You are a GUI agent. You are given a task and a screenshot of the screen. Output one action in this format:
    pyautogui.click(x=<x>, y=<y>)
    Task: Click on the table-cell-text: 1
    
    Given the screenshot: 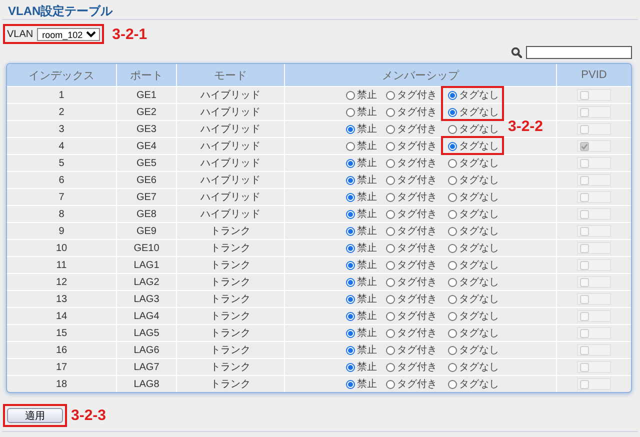 What is the action you would take?
    pyautogui.click(x=62, y=95)
    